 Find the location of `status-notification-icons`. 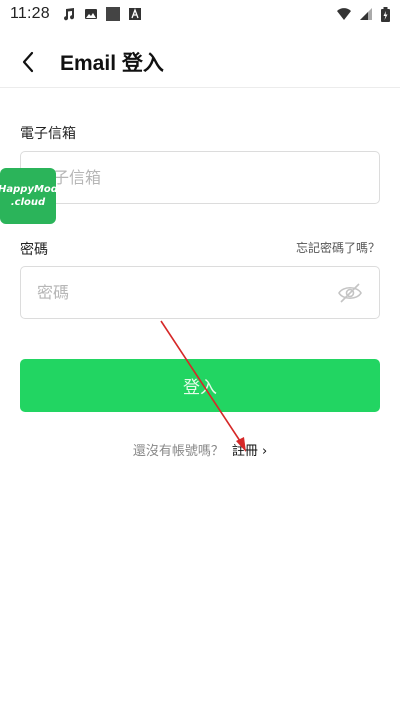

status-notification-icons is located at coordinates (102, 14).